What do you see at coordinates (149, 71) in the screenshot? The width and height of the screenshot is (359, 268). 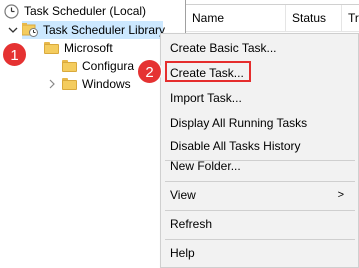 I see `step-badge-2: 2` at bounding box center [149, 71].